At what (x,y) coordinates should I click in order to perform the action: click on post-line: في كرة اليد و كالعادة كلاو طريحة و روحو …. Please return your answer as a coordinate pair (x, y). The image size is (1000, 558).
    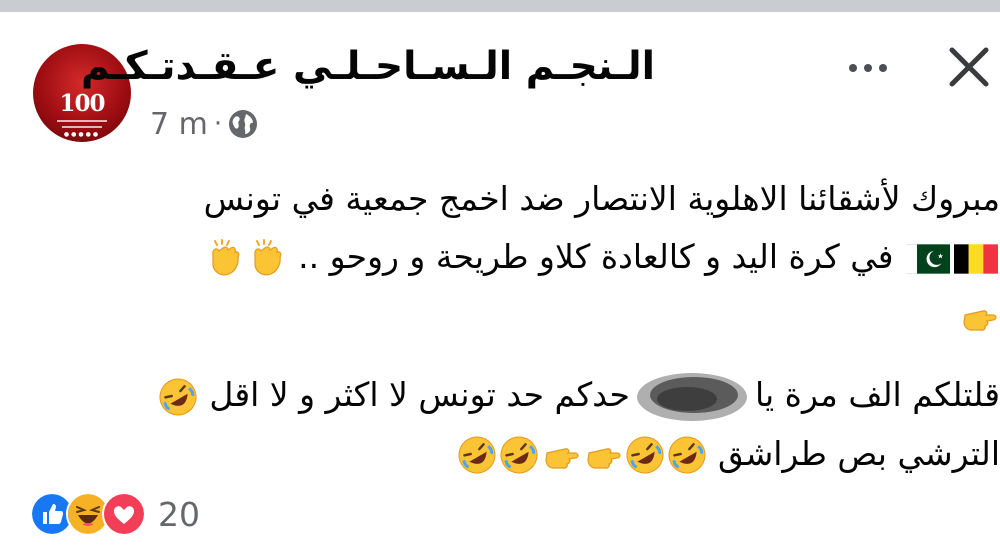
    Looking at the image, I should click on (510, 257).